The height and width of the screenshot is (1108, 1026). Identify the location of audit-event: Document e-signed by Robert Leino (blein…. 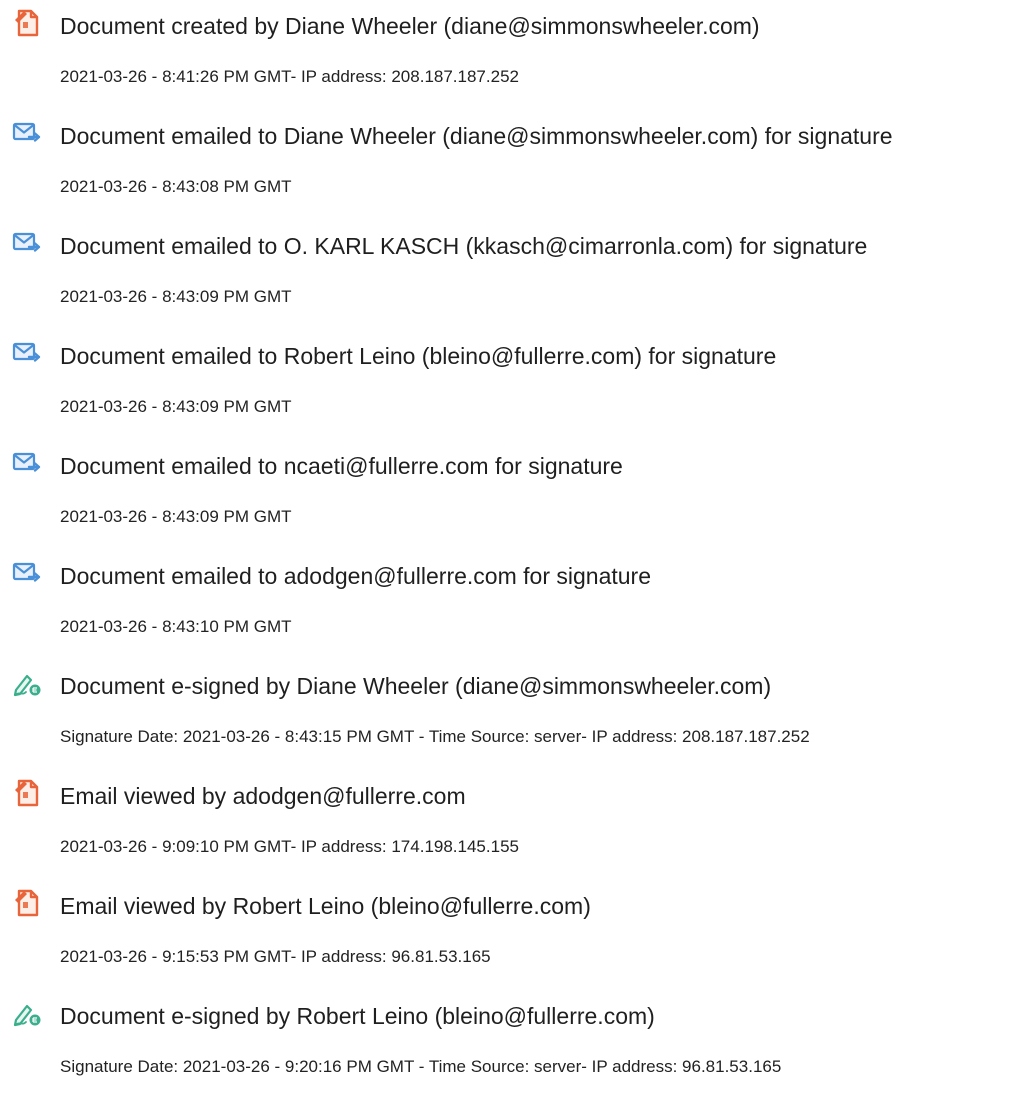
(513, 1053).